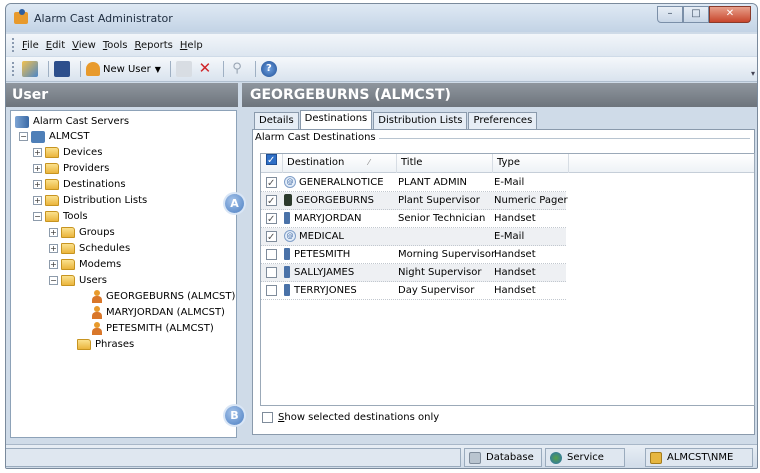 This screenshot has width=760, height=473. What do you see at coordinates (314, 236) in the screenshot?
I see `destination-cell: @ MEDICAL` at bounding box center [314, 236].